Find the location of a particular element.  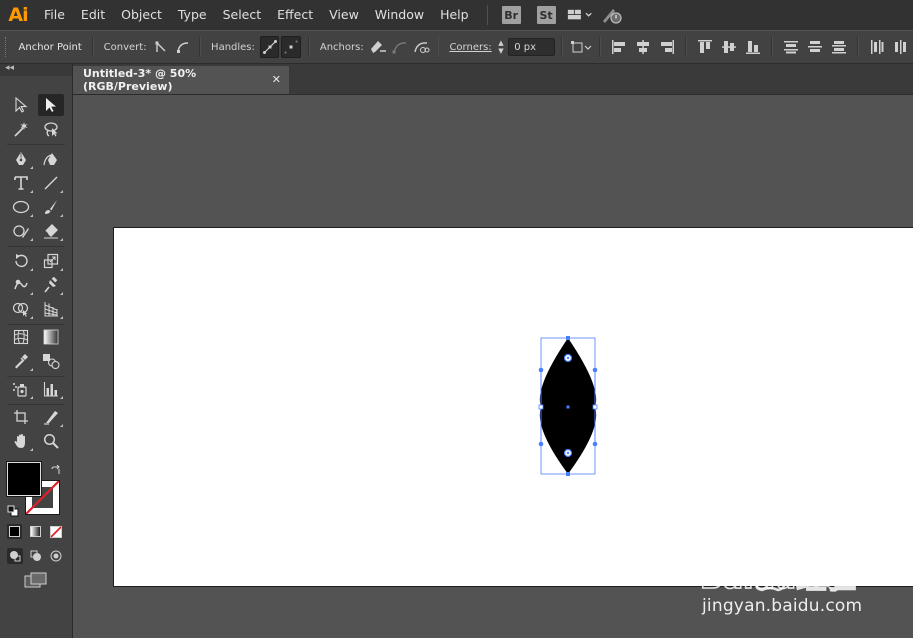

distribute-top-icon is located at coordinates (791, 47).